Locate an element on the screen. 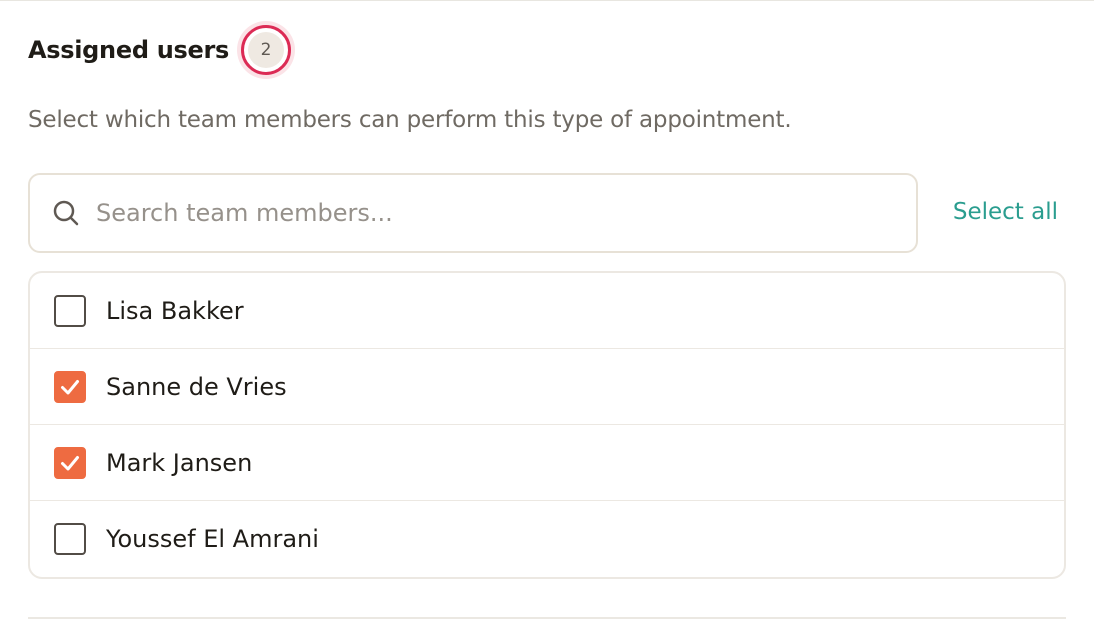  member-row-0: Lisa Bakker is located at coordinates (547, 311).